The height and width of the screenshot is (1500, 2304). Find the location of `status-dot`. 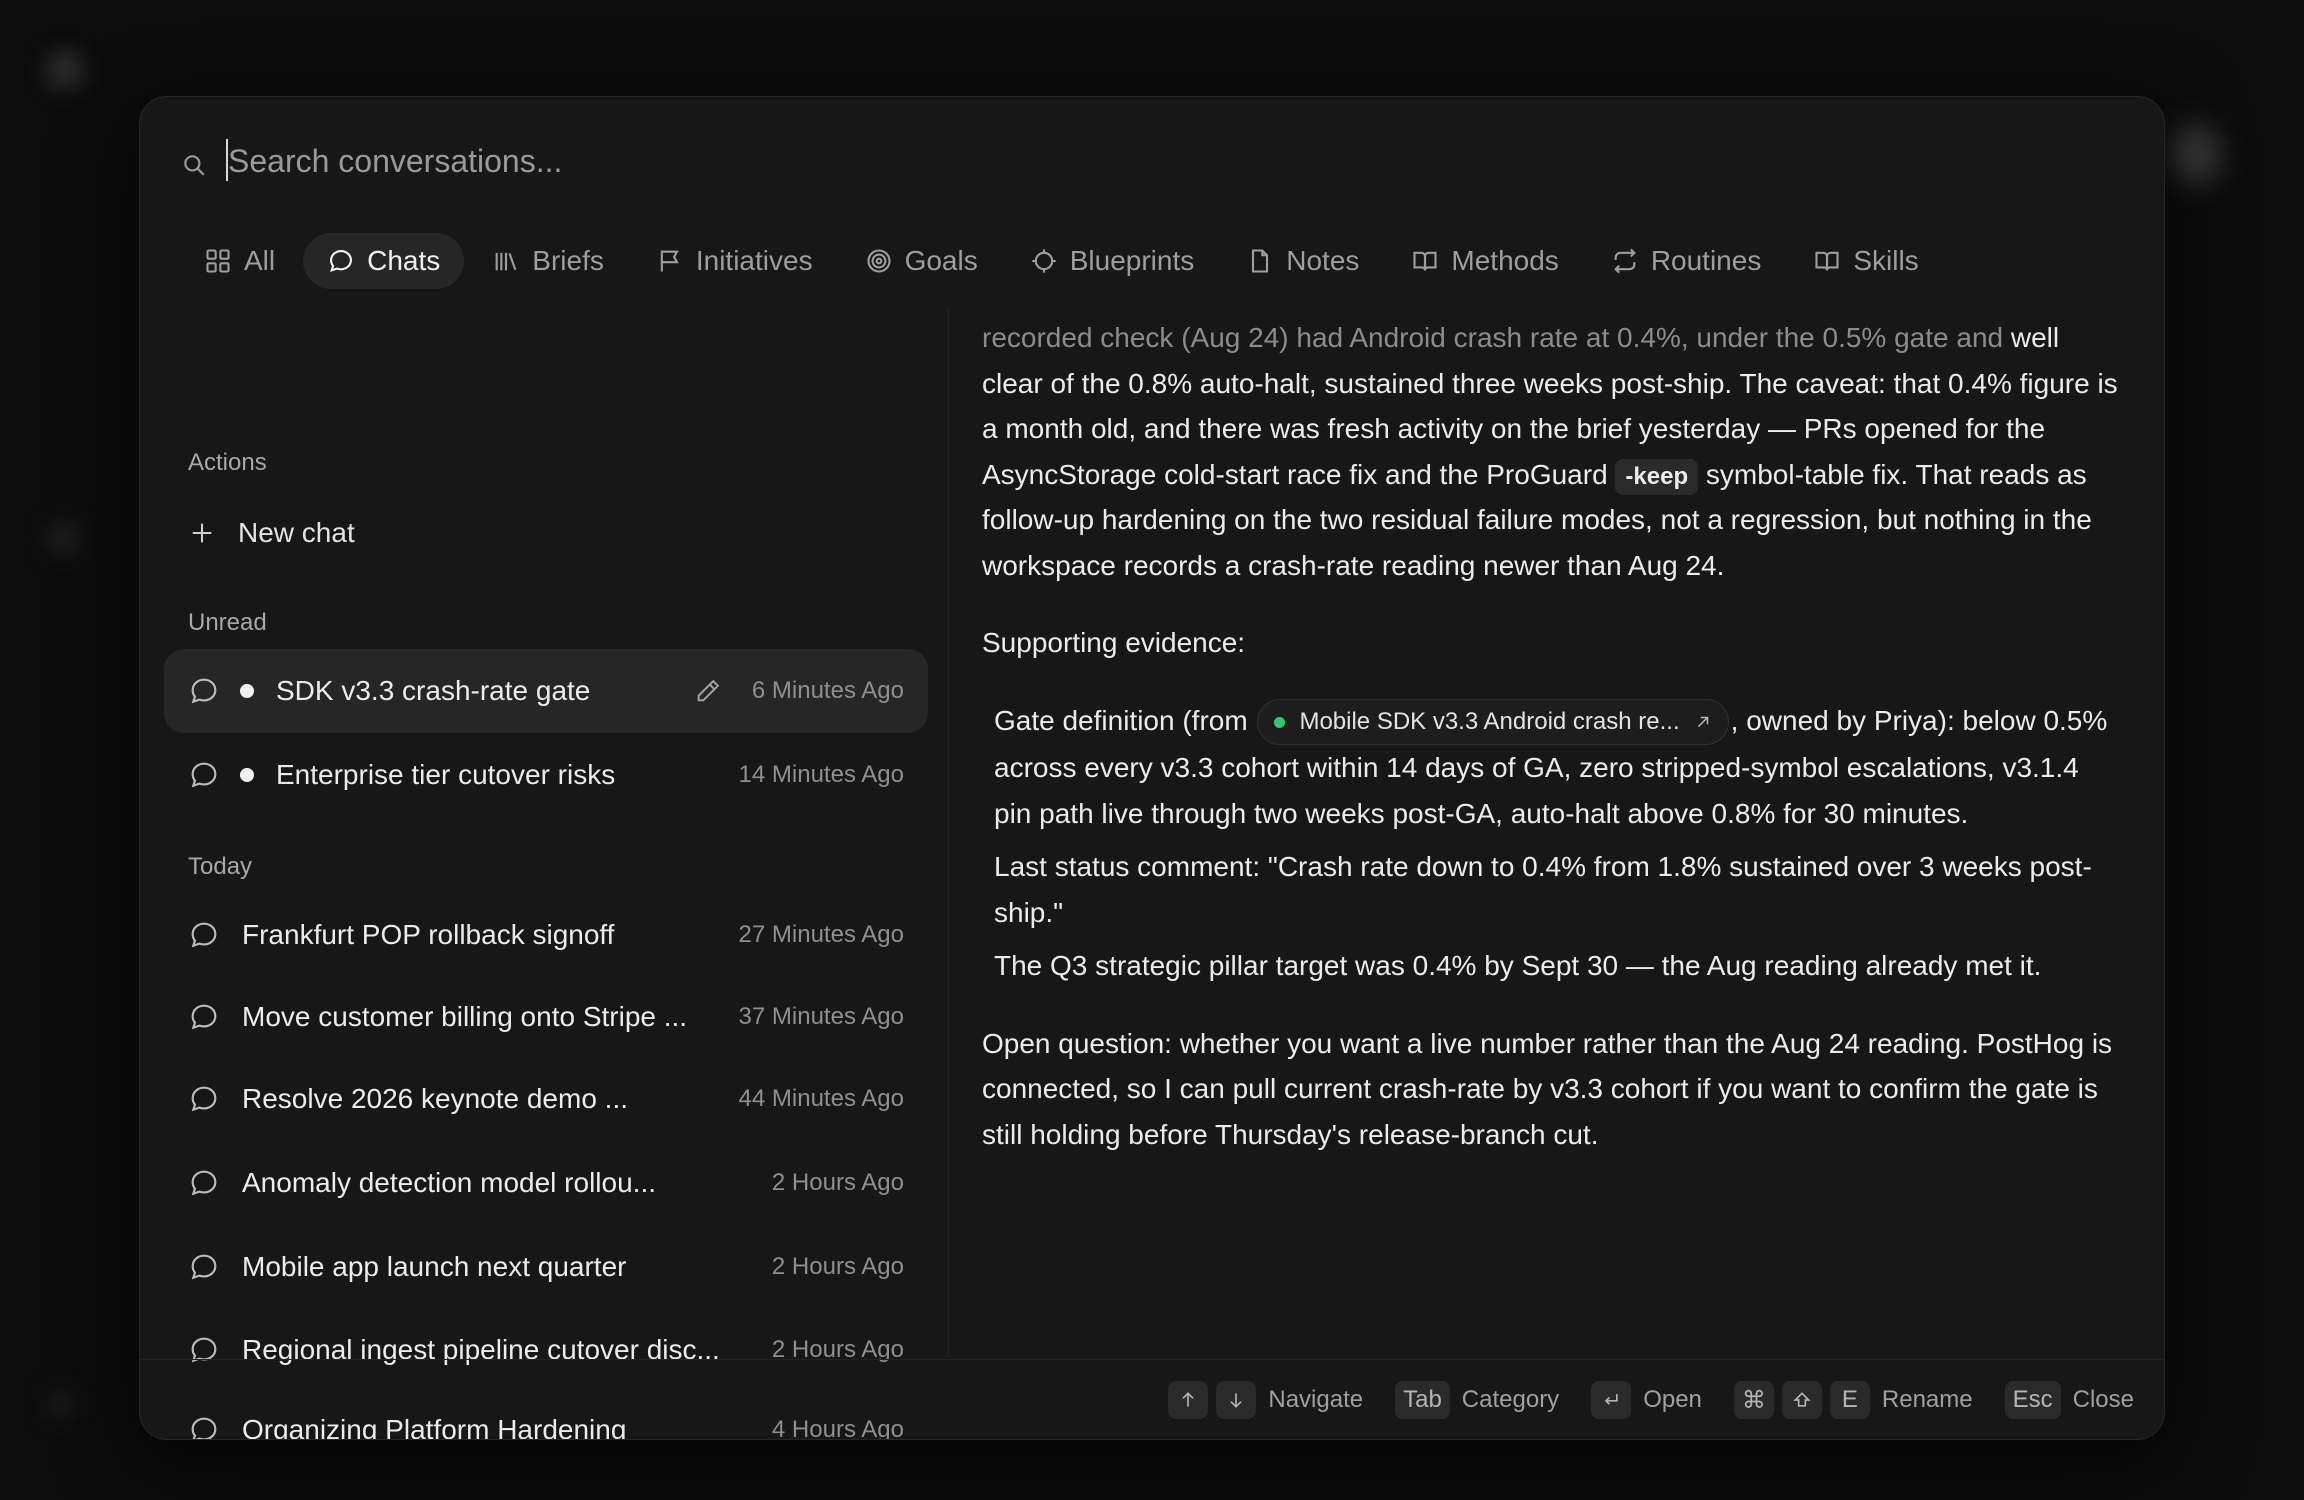

status-dot is located at coordinates (1280, 722).